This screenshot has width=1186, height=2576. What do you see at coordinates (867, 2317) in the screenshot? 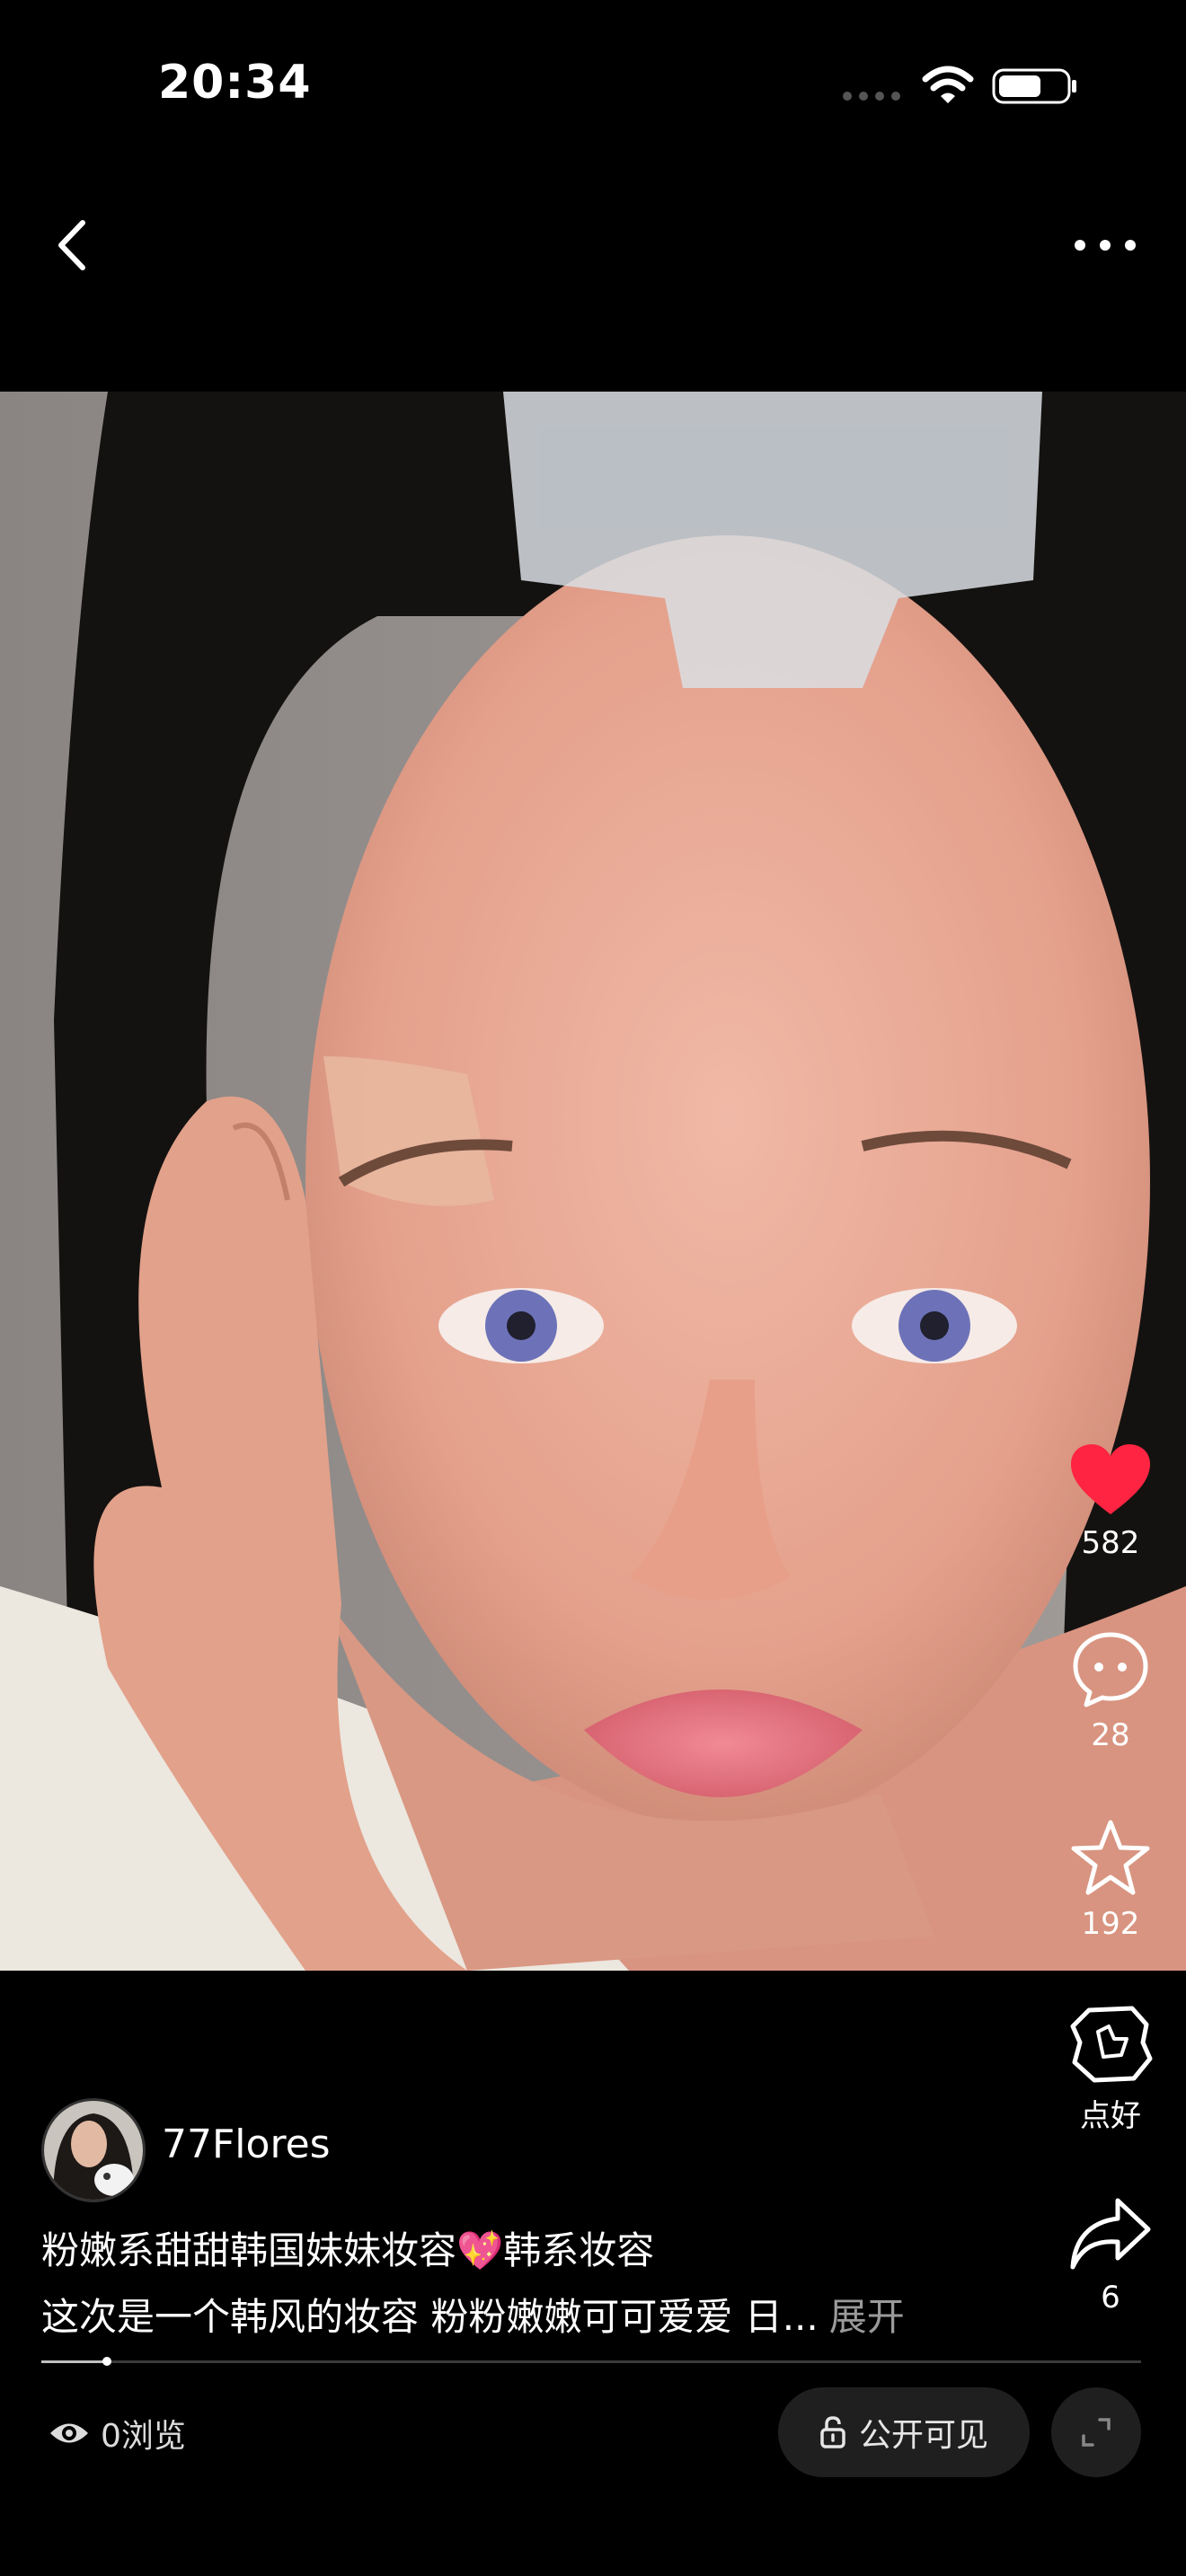
I see `expand-link: 展开` at bounding box center [867, 2317].